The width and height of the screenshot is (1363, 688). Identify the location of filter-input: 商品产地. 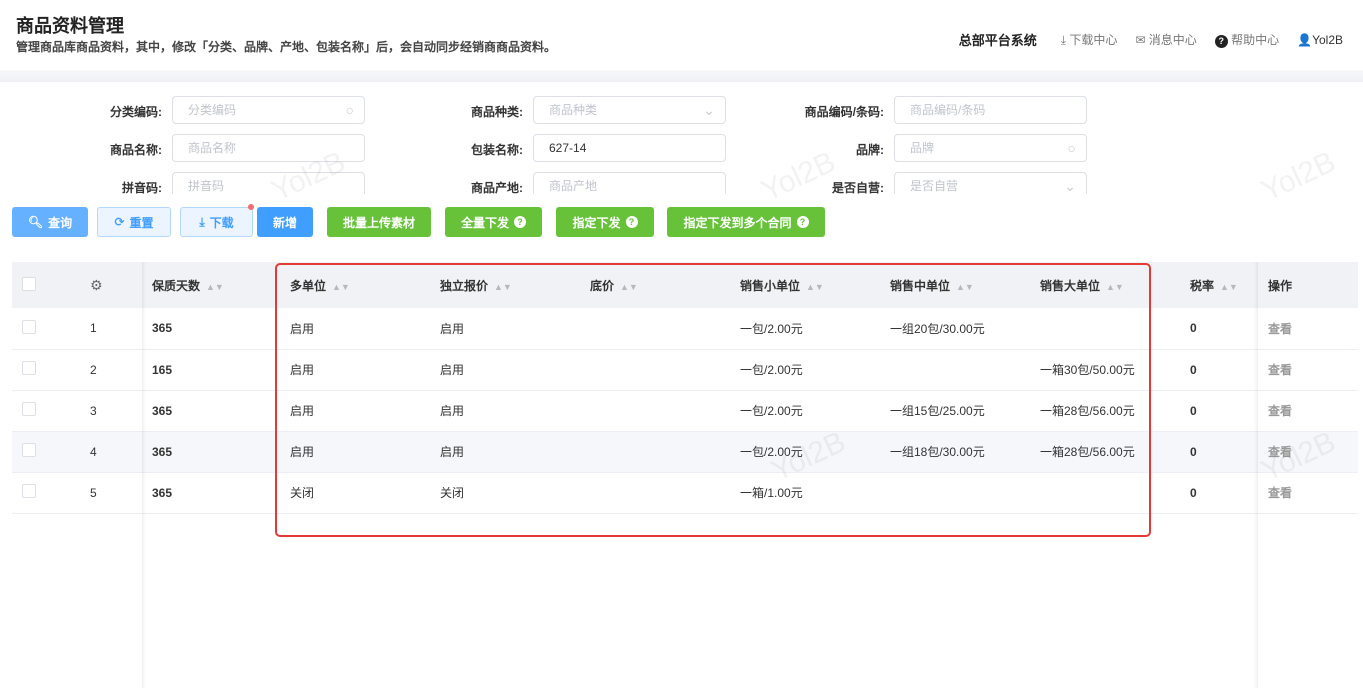
(629, 183).